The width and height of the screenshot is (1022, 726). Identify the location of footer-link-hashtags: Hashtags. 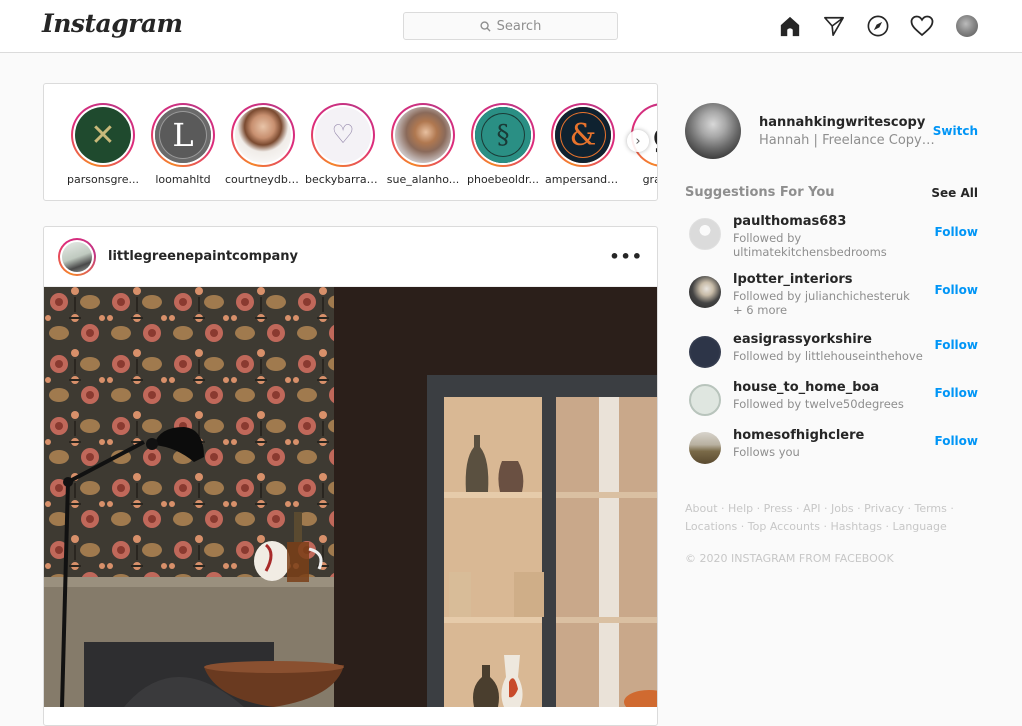
(855, 526).